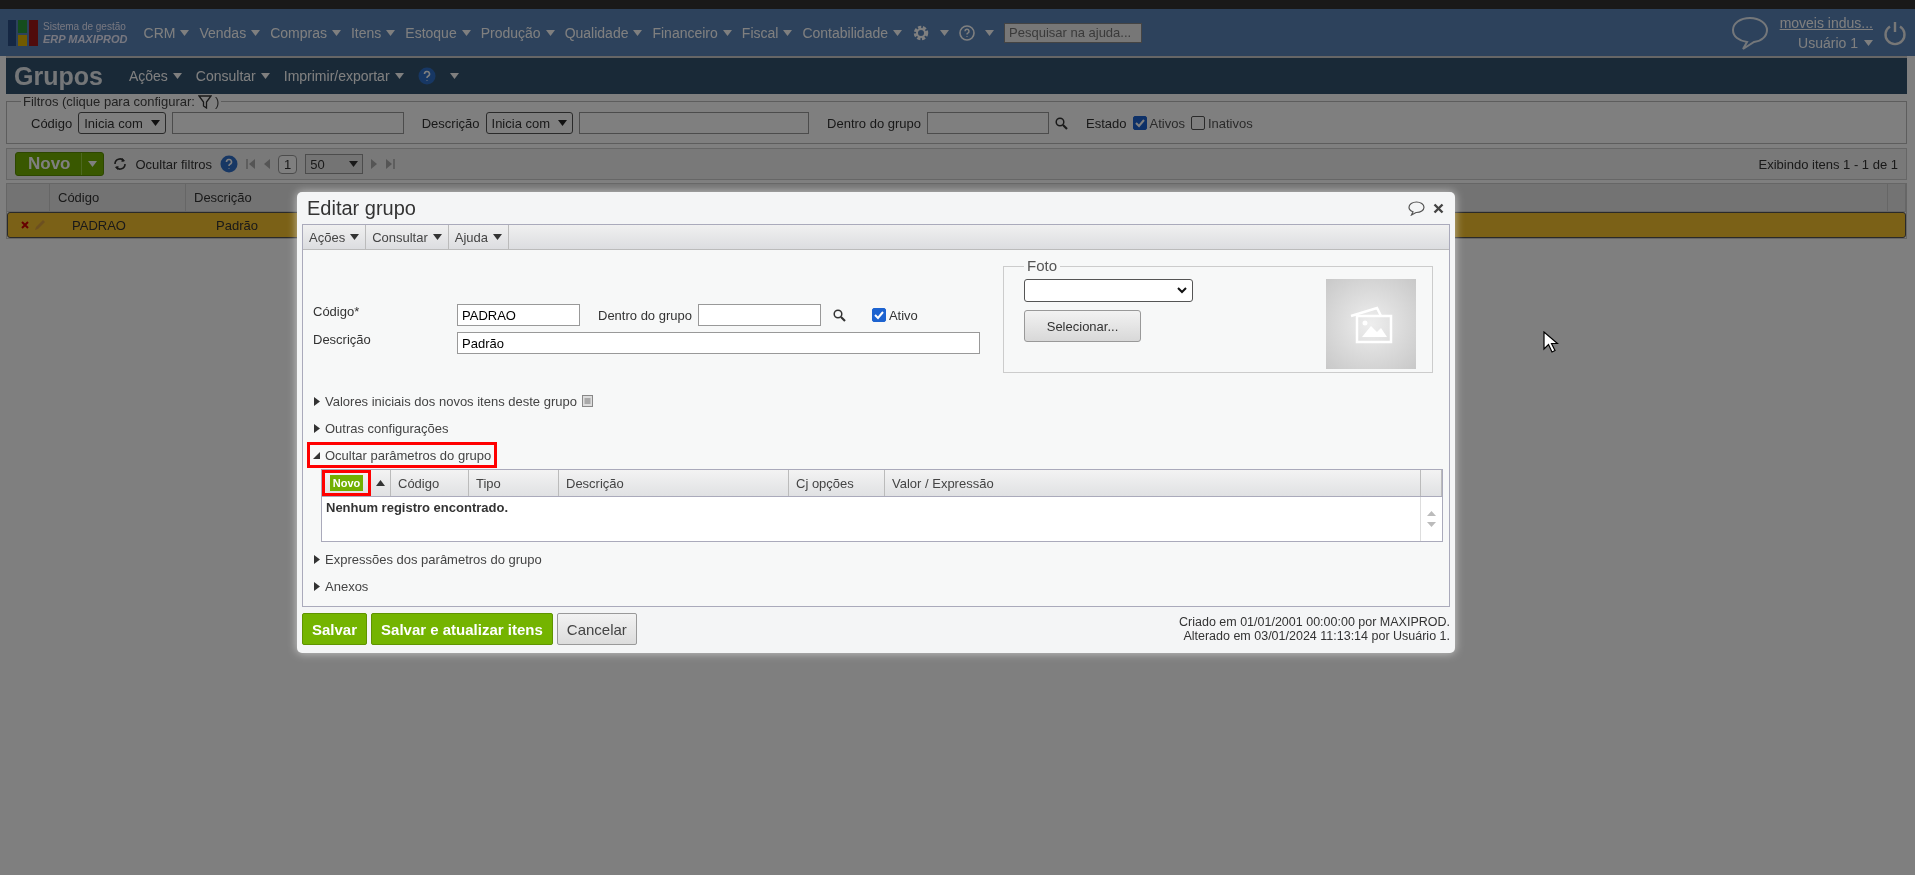  Describe the element at coordinates (335, 629) in the screenshot. I see `save-button: Salvar` at that location.